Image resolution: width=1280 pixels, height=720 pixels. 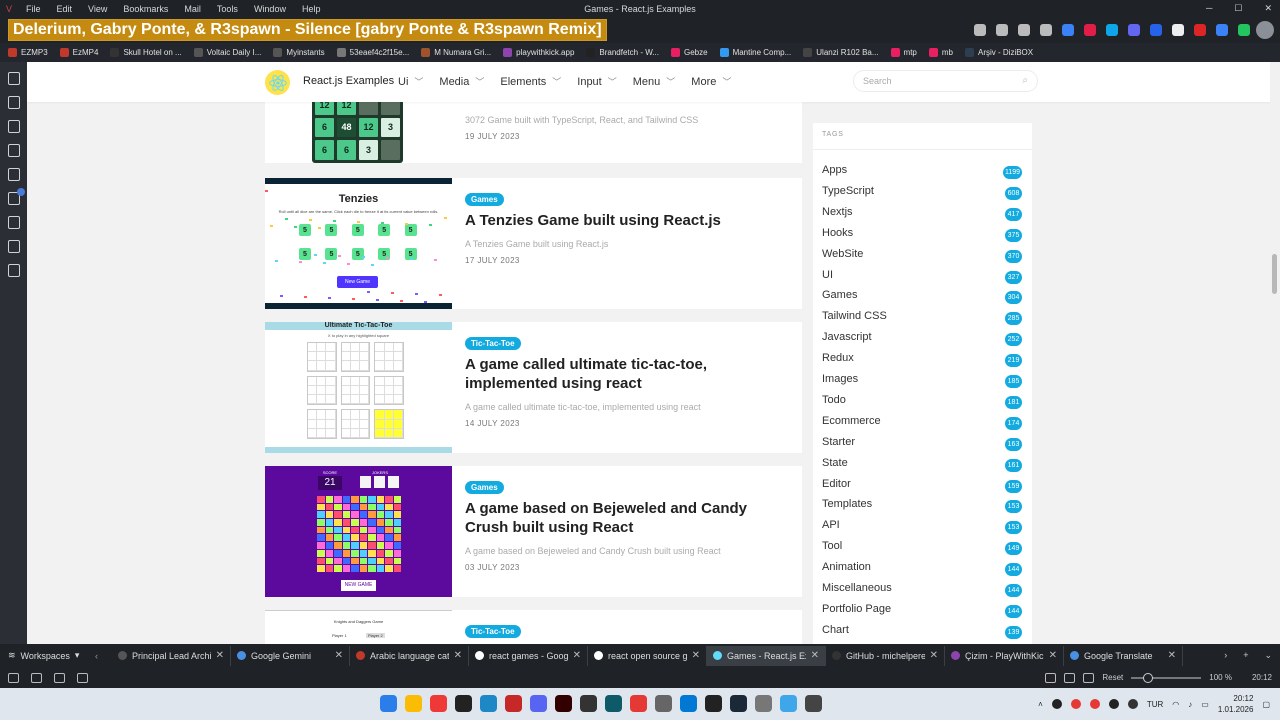 I want to click on extension-doc-icon, so click(x=1178, y=30).